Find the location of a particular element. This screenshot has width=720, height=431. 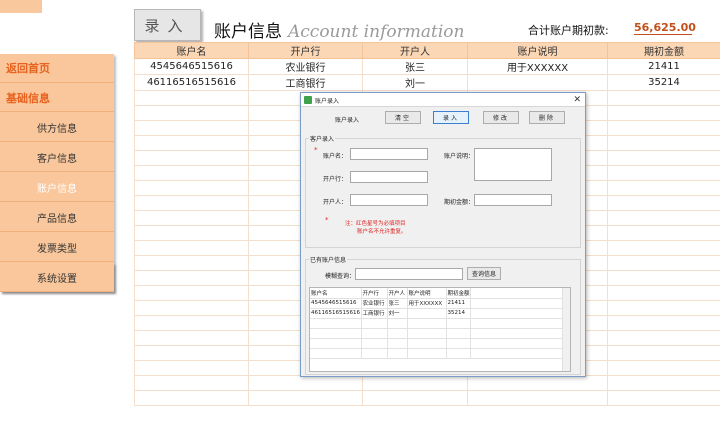

search-button: 查询信息 is located at coordinates (484, 273).